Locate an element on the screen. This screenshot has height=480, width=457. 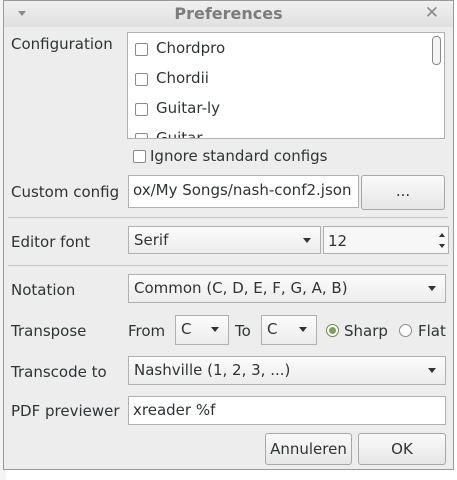
transcode-value: Nashville (1, 2, 3, ...) is located at coordinates (212, 370).